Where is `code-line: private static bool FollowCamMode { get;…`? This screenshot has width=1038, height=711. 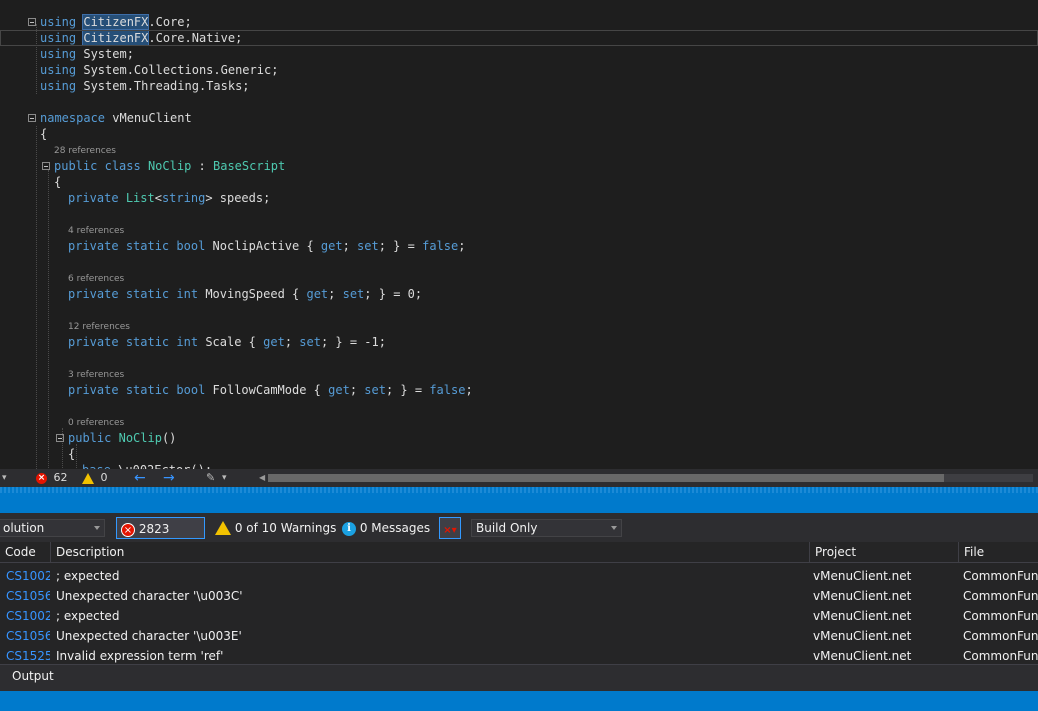
code-line: private static bool FollowCamMode { get;… is located at coordinates (519, 390).